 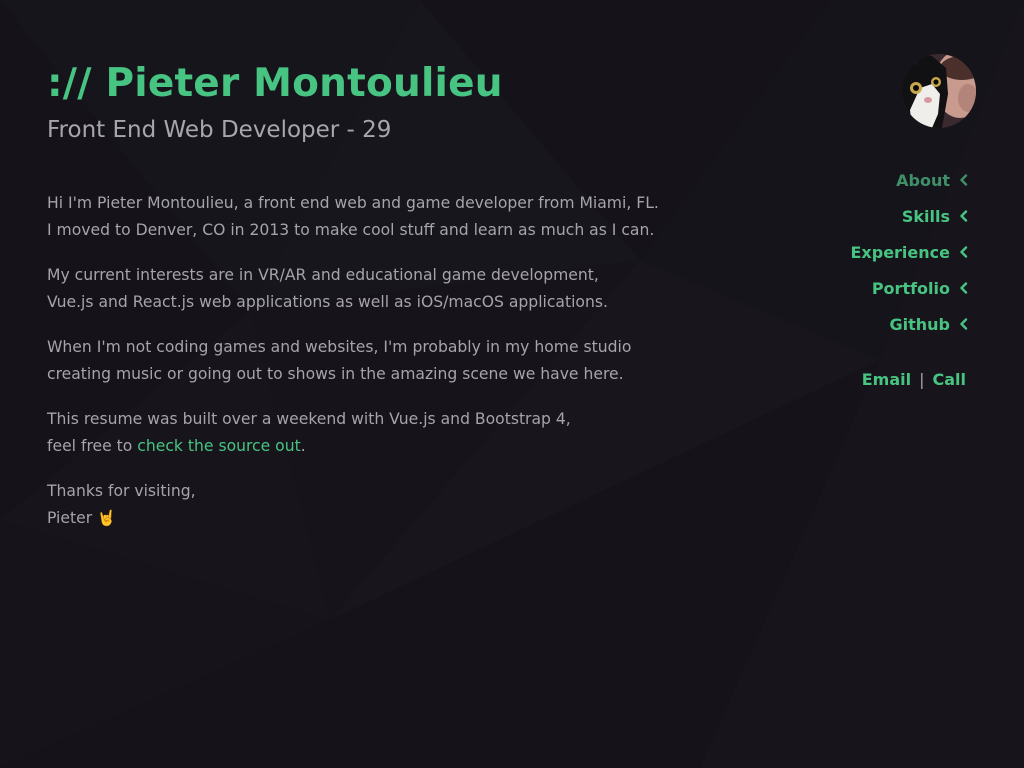 What do you see at coordinates (377, 446) in the screenshot?
I see `bio-line: feel free to check the source out.` at bounding box center [377, 446].